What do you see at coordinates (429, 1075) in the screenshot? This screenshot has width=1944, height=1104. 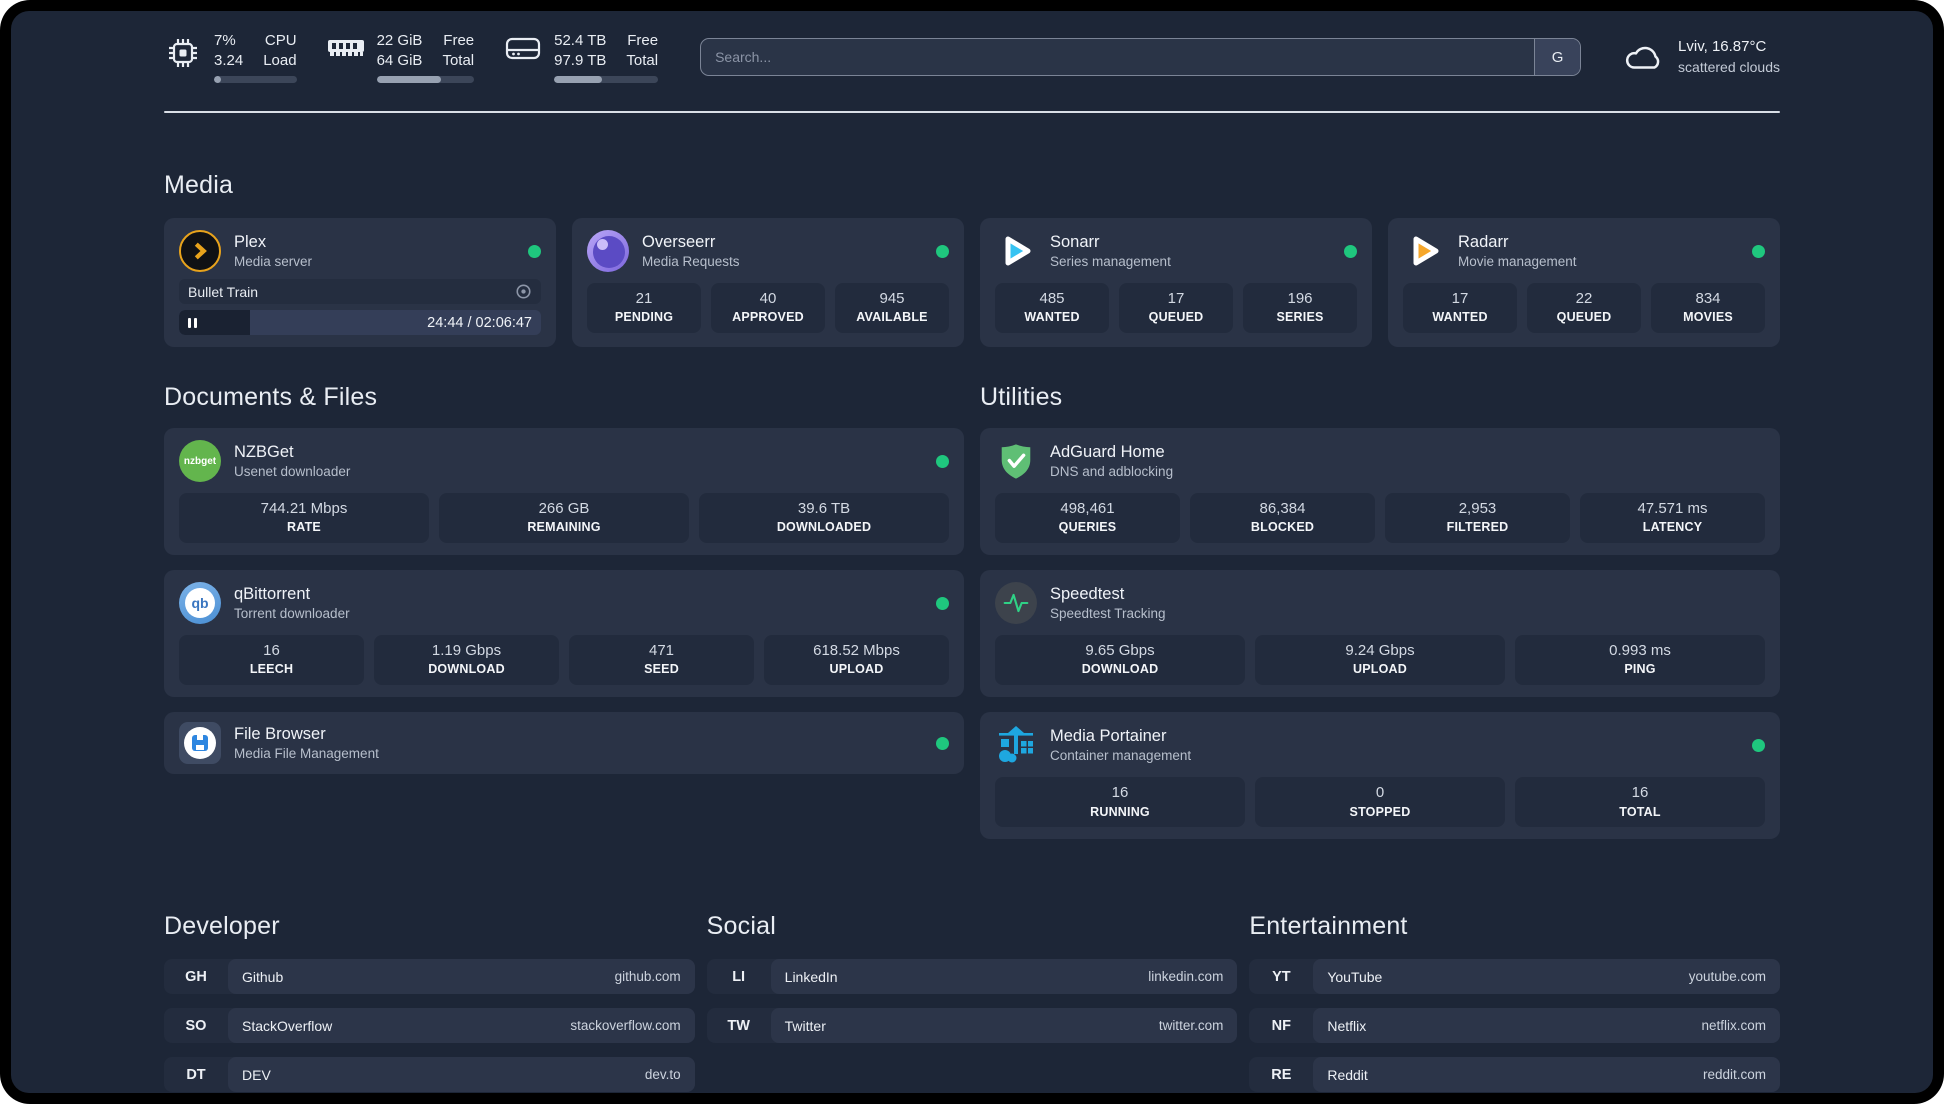 I see `bookmark-dev: DT DEV dev.to` at bounding box center [429, 1075].